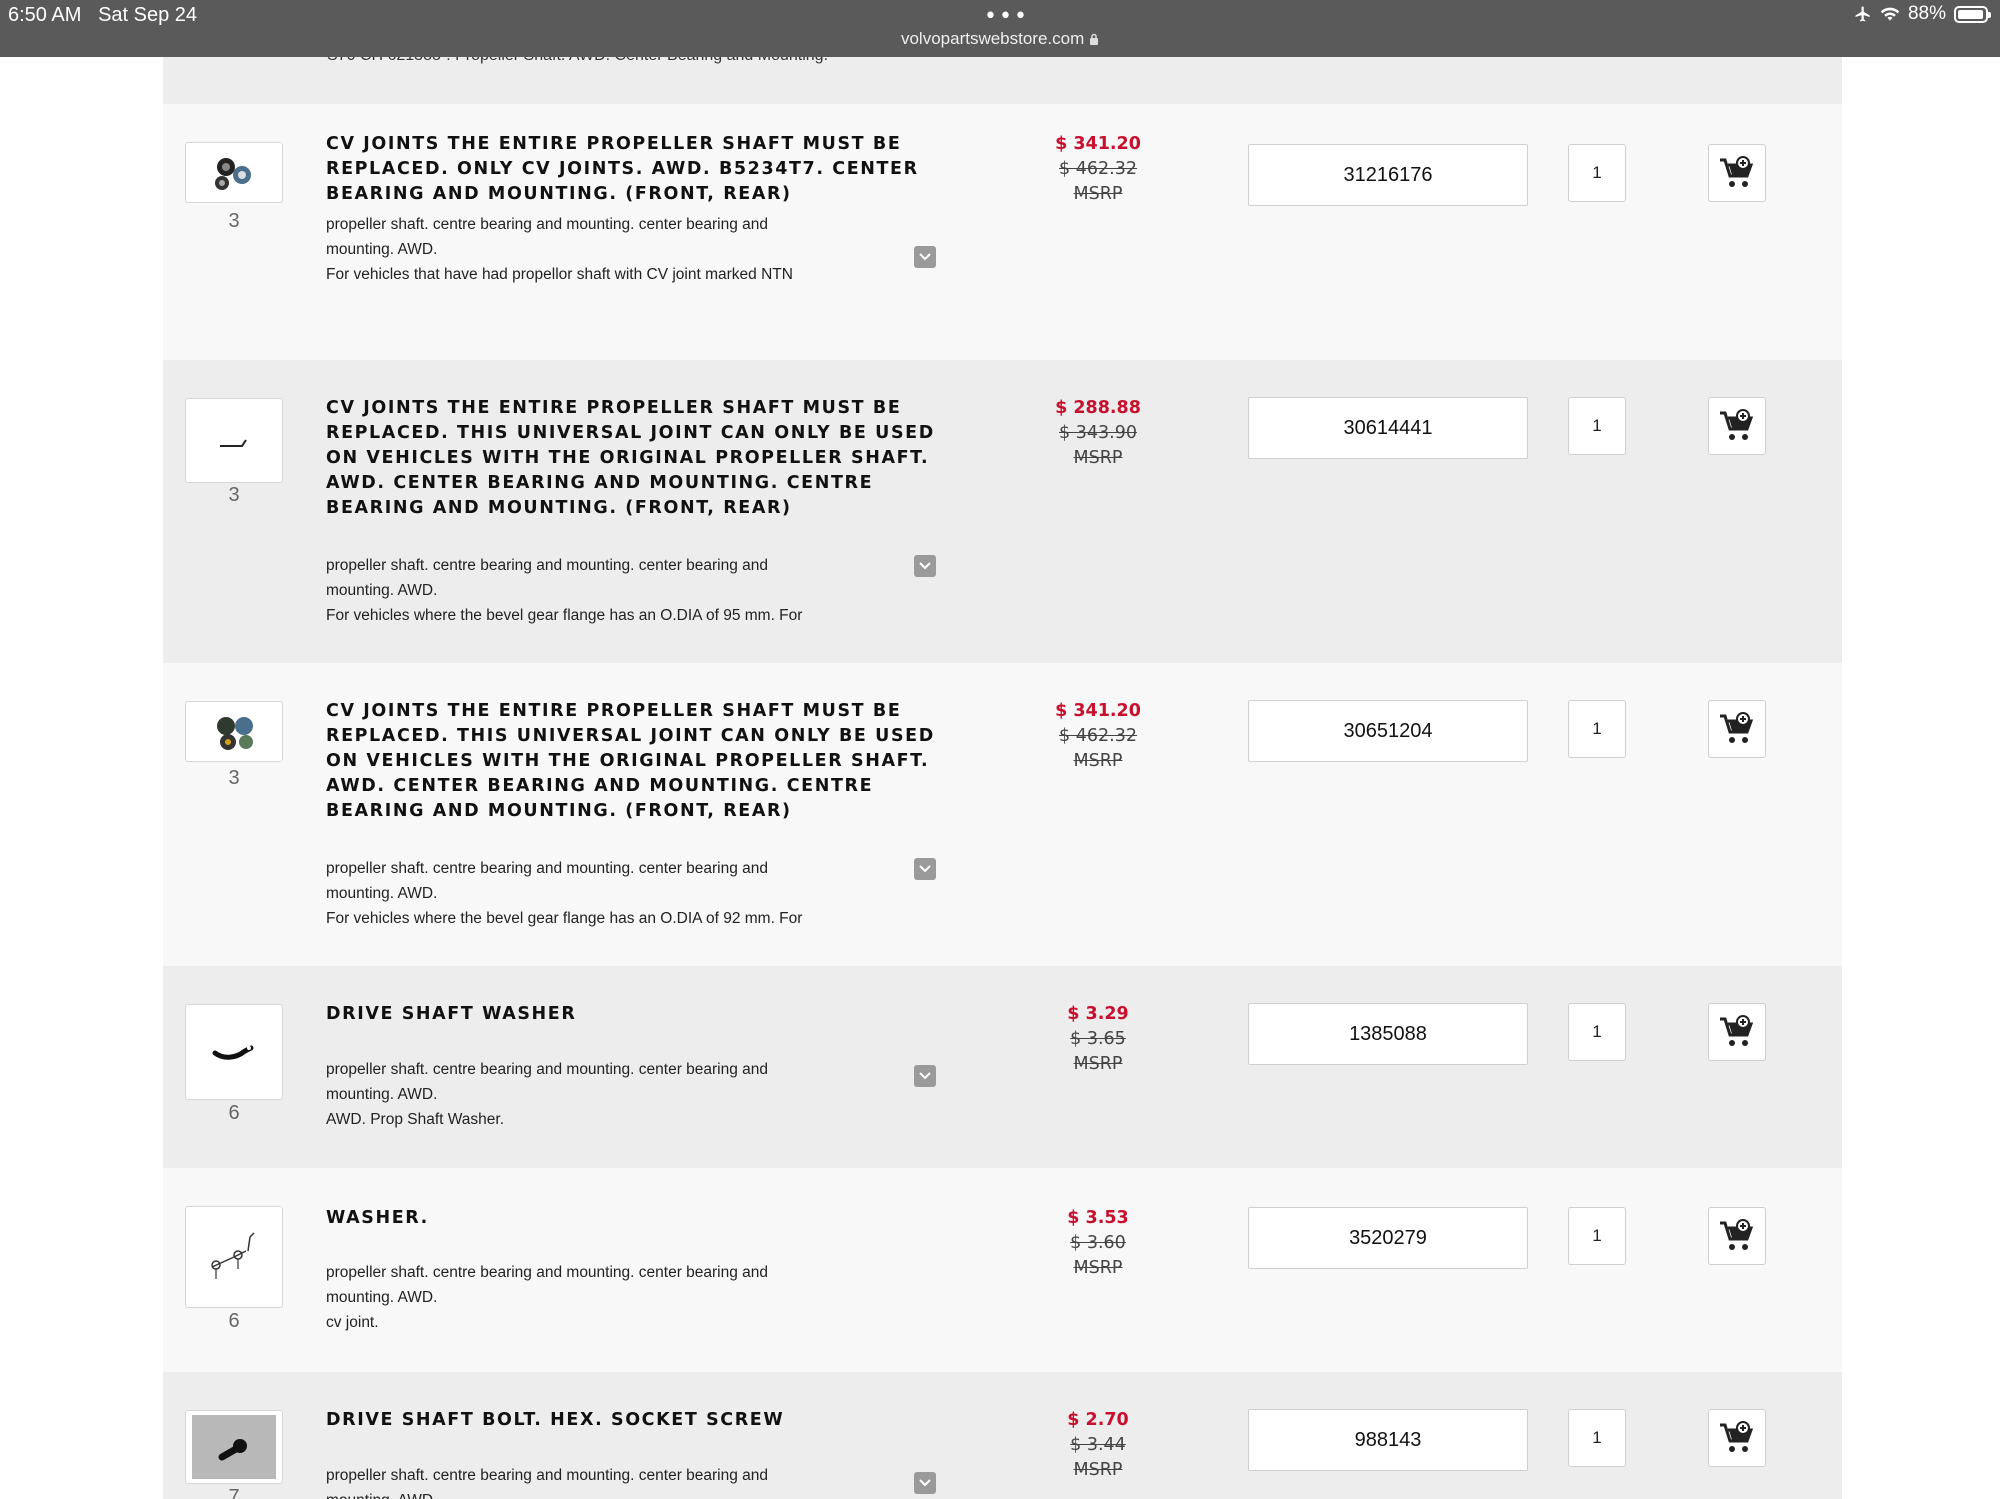 The width and height of the screenshot is (2000, 1499). I want to click on sale-price: $ 3.29, so click(1098, 1014).